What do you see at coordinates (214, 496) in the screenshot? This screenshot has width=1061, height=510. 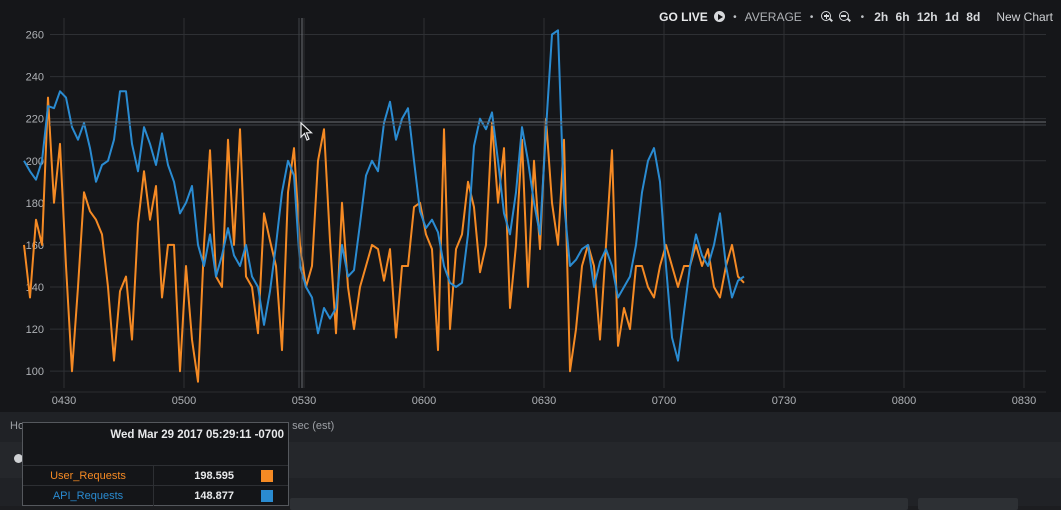 I see `tooltip-series-value: 148.877` at bounding box center [214, 496].